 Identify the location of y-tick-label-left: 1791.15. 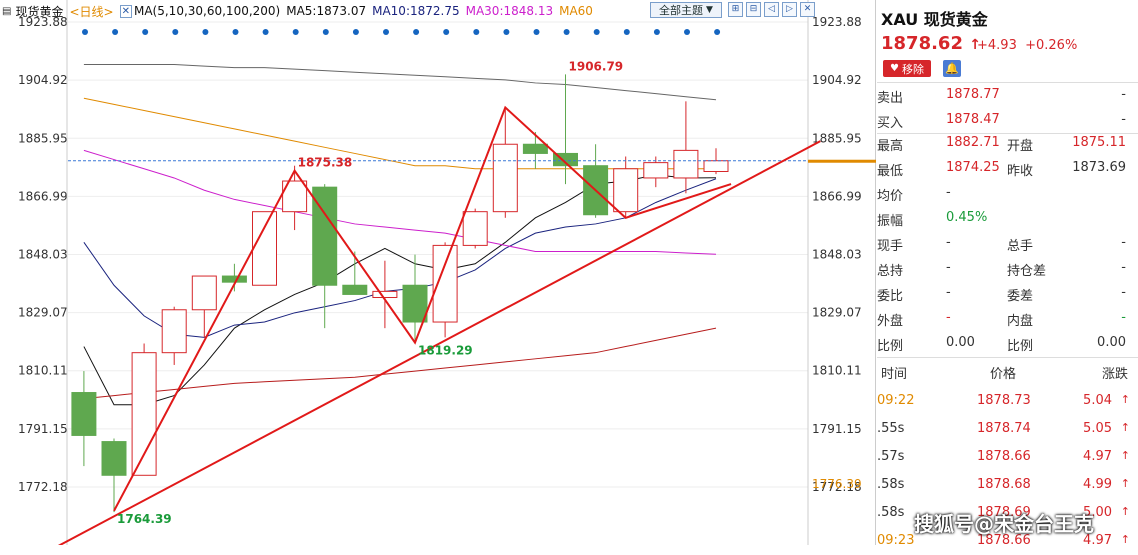
(43, 429).